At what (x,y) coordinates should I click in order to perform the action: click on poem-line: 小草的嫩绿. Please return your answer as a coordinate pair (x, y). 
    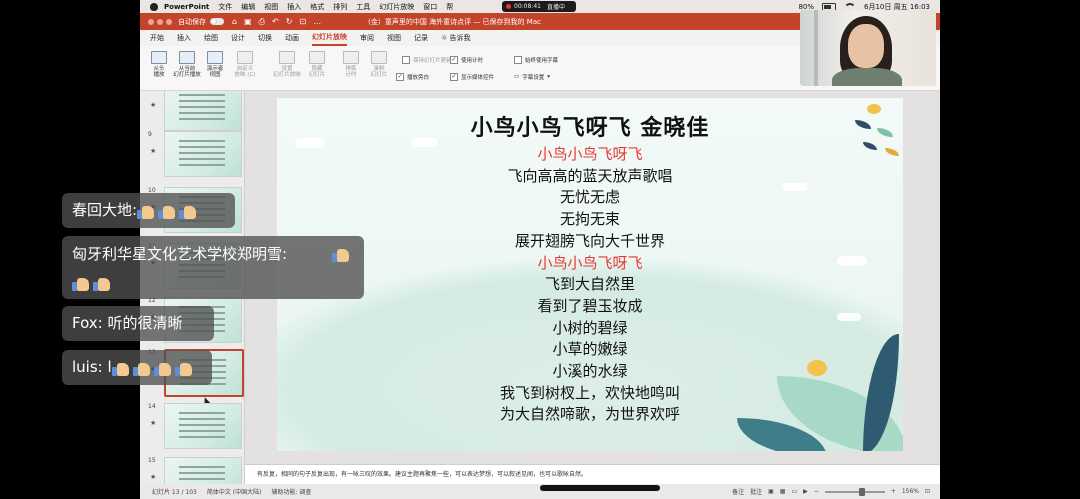
    Looking at the image, I should click on (590, 349).